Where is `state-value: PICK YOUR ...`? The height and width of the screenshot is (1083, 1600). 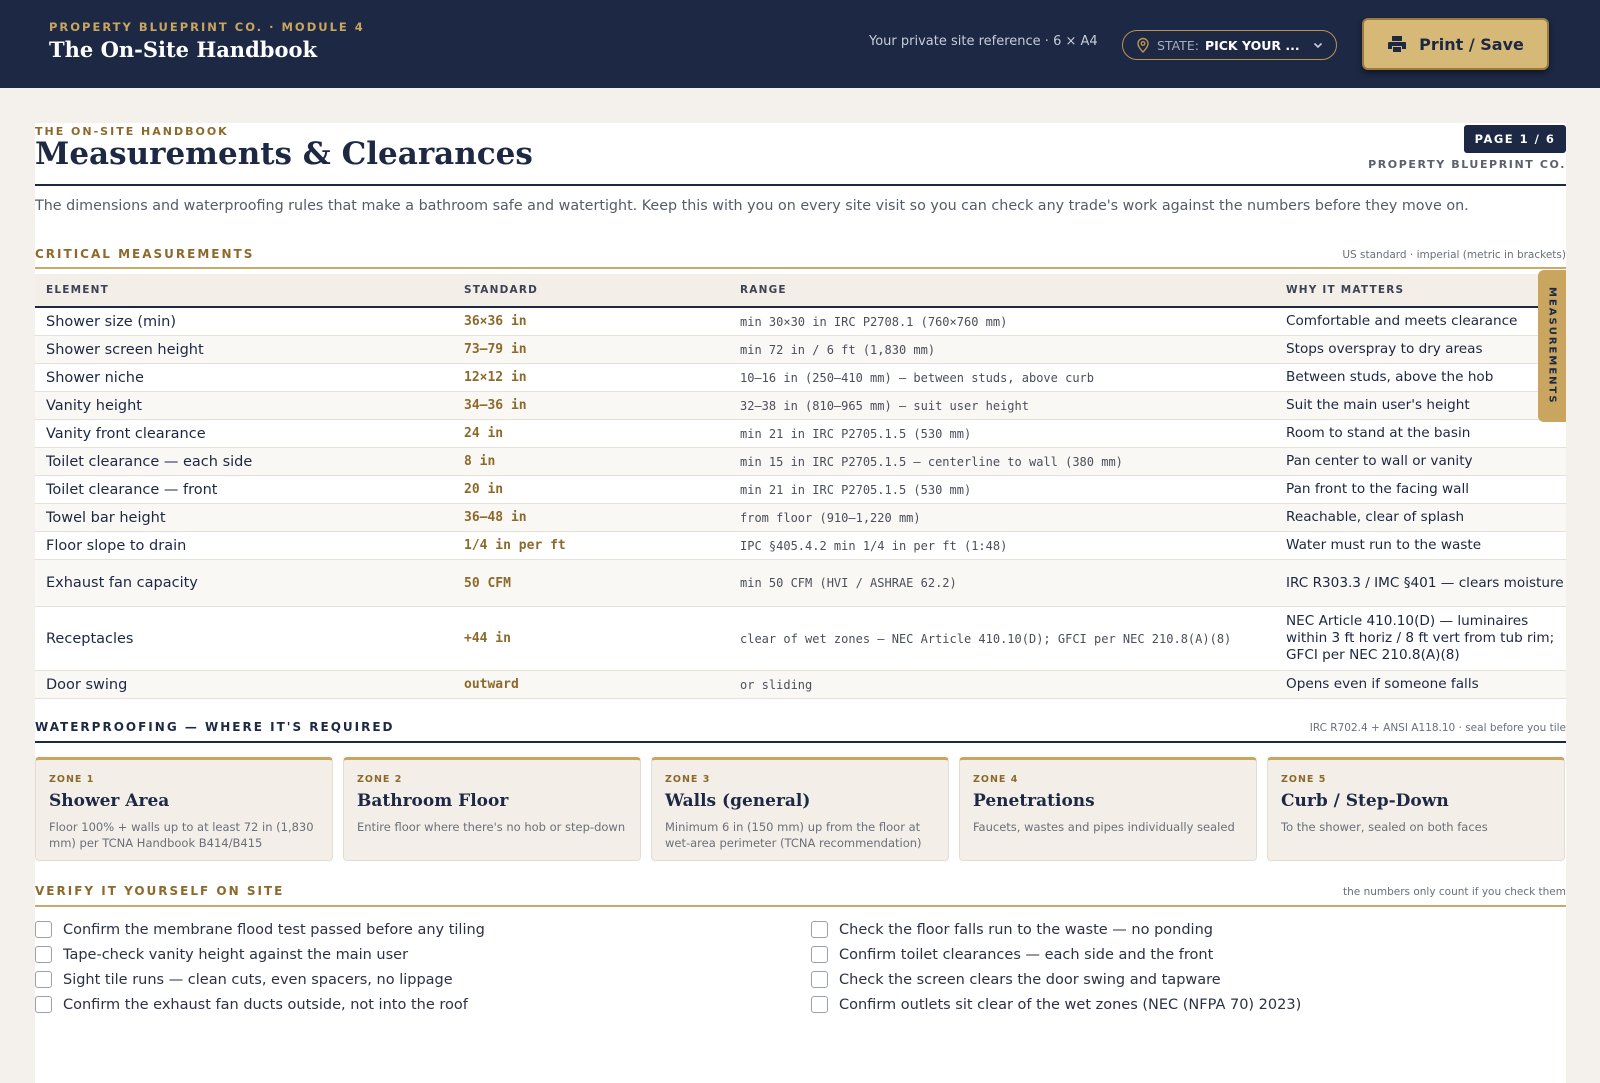
state-value: PICK YOUR ... is located at coordinates (1252, 45).